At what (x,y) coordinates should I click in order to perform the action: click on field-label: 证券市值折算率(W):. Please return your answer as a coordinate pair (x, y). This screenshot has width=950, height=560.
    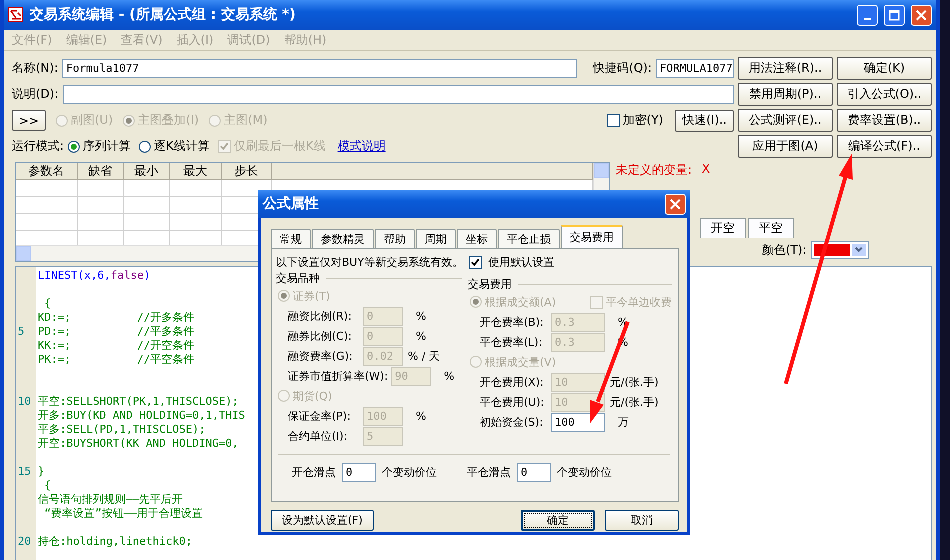
    Looking at the image, I should click on (338, 376).